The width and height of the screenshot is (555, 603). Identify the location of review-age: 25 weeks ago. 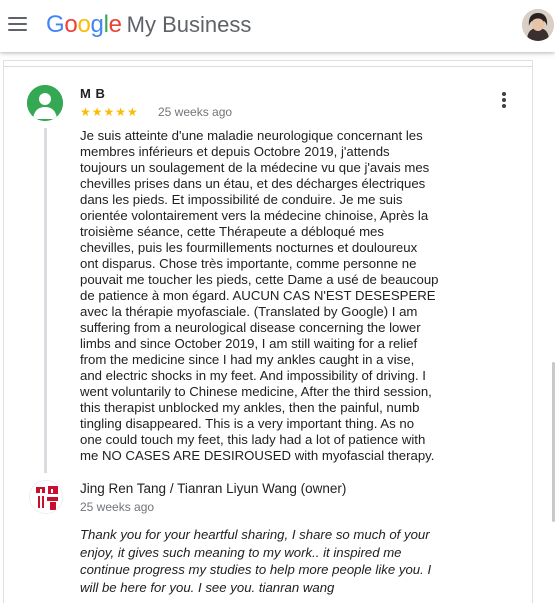
(195, 112).